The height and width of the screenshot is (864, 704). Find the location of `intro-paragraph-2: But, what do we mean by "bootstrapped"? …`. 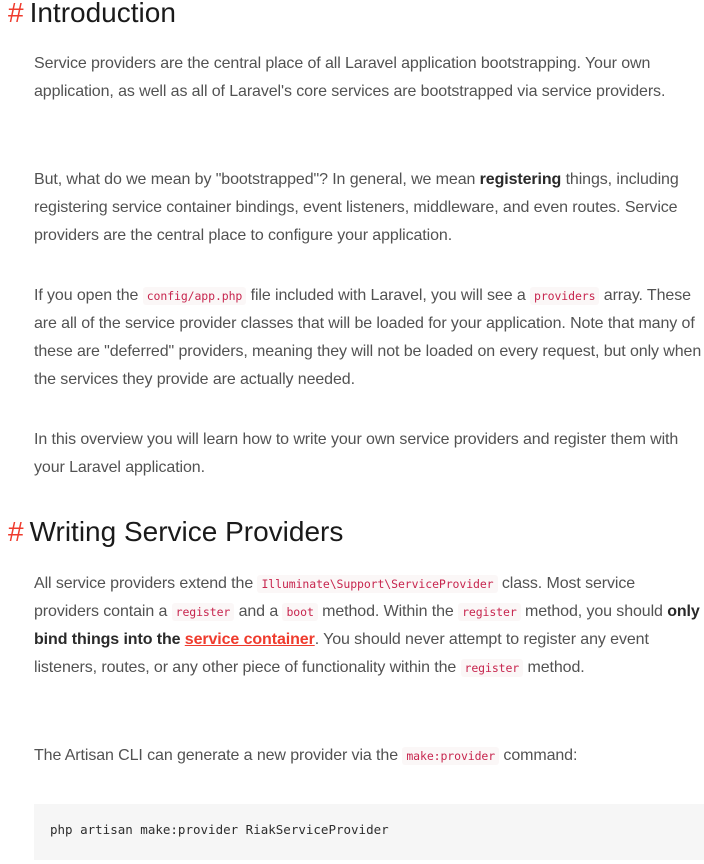

intro-paragraph-2: But, what do we mean by "bootstrapped"? … is located at coordinates (356, 207).